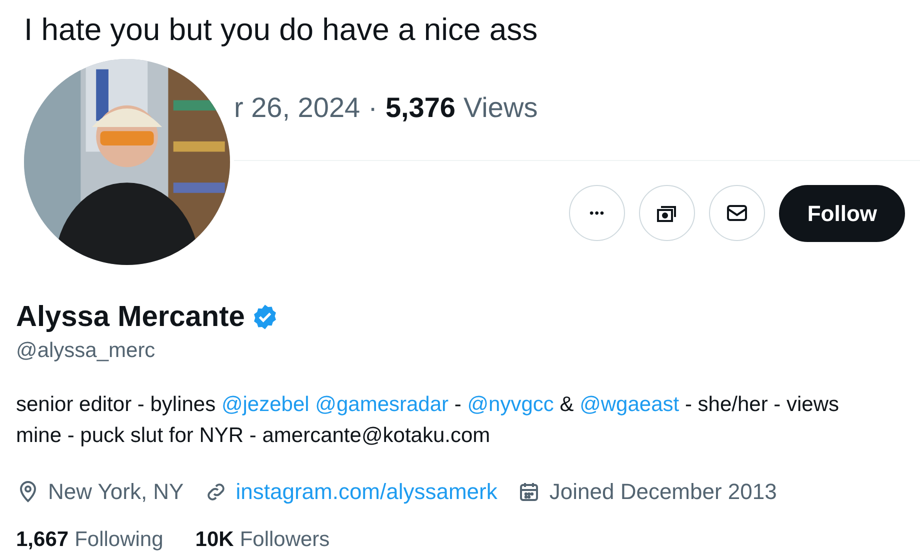 The height and width of the screenshot is (558, 920). What do you see at coordinates (265, 404) in the screenshot?
I see `mention-link: @jezebel` at bounding box center [265, 404].